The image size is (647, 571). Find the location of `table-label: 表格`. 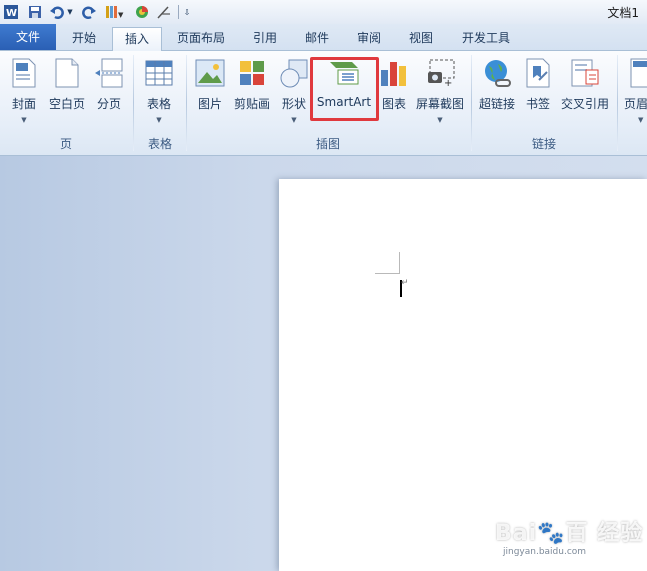

table-label: 表格 is located at coordinates (158, 104).